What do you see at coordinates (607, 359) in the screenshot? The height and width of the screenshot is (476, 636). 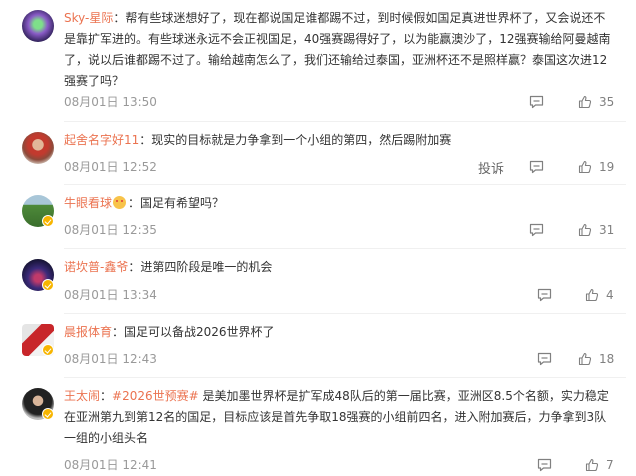 I see `like-count: 18` at bounding box center [607, 359].